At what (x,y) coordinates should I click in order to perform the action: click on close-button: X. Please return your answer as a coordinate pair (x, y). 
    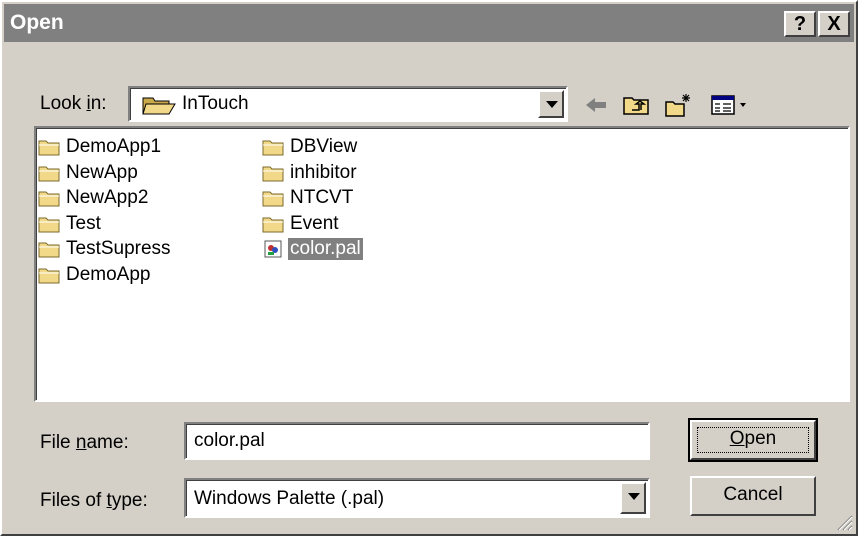
    Looking at the image, I should click on (834, 24).